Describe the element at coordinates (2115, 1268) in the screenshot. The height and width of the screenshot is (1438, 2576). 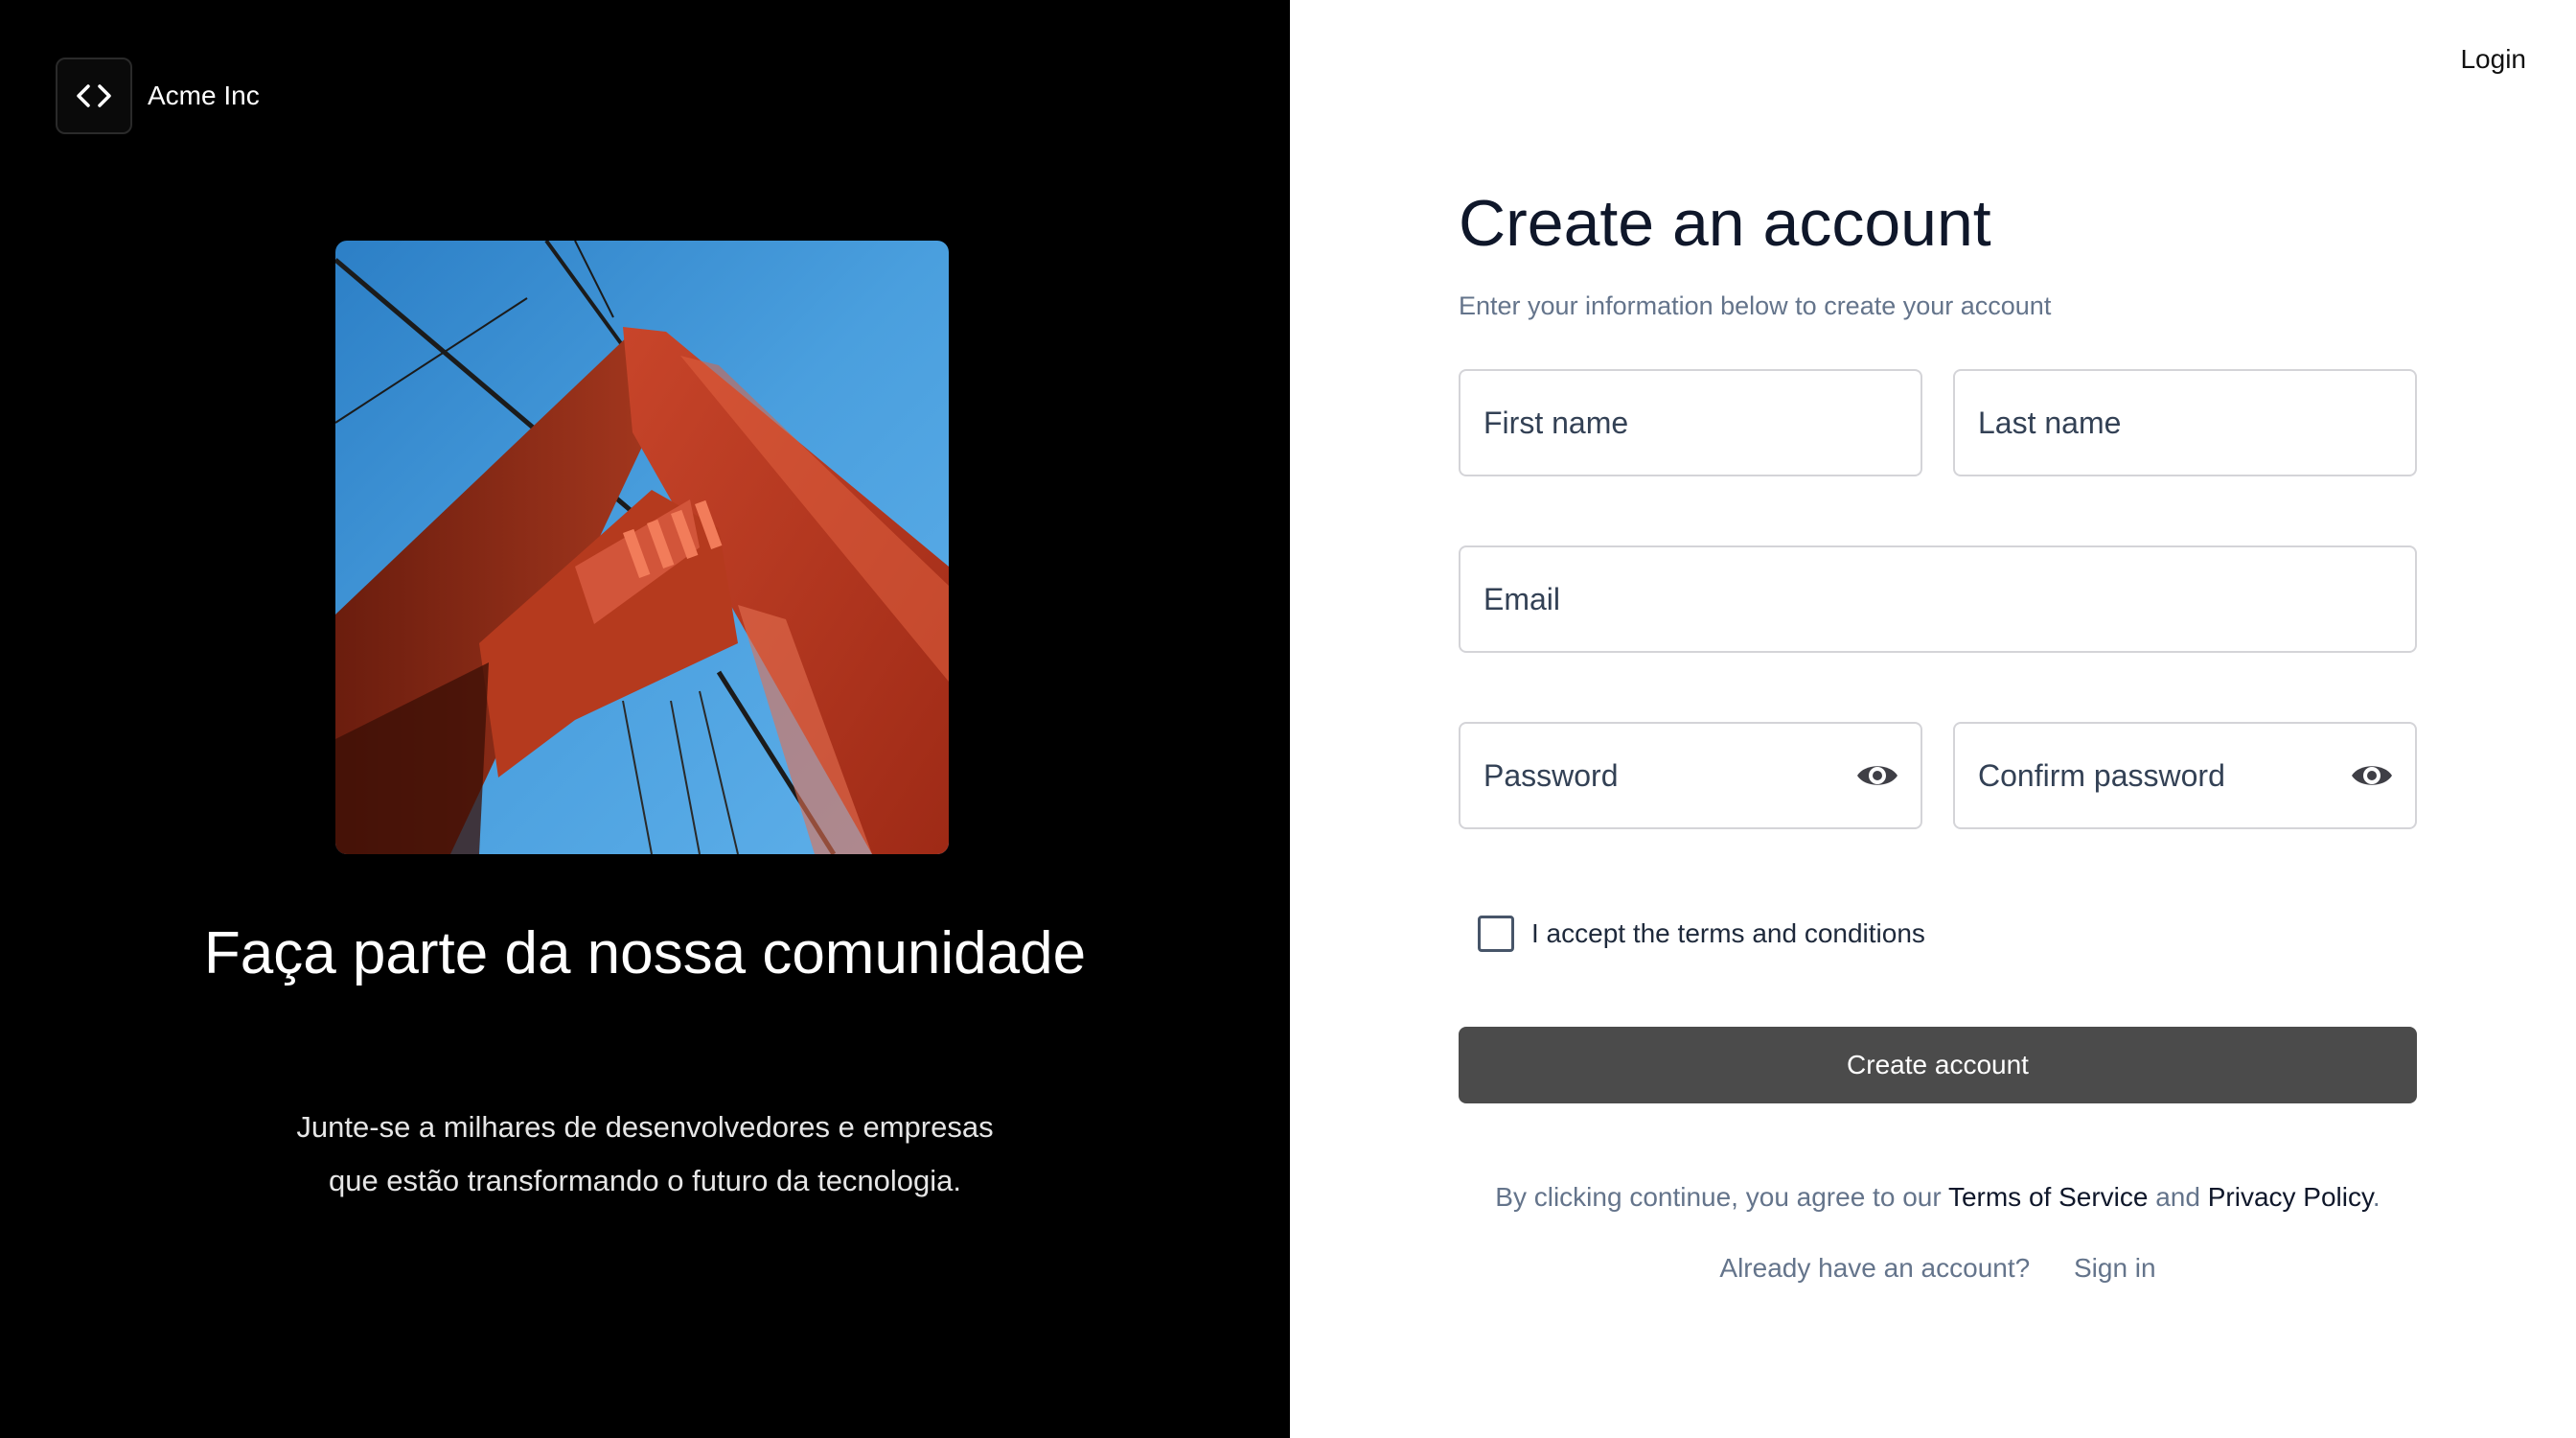
I see `sign-in-link: Sign in` at that location.